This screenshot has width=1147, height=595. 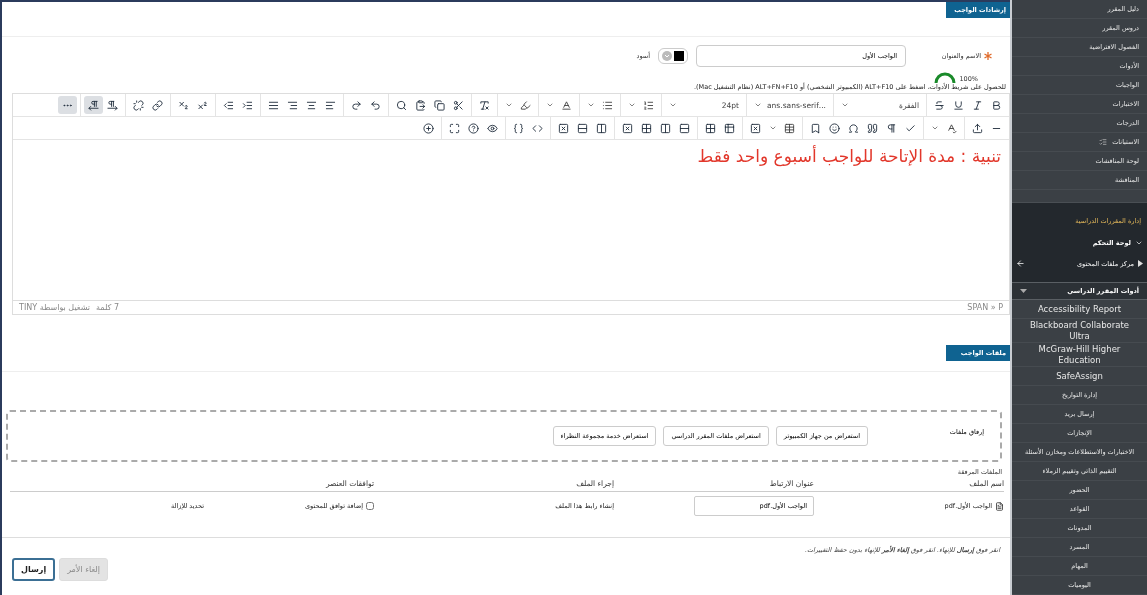 I want to click on sidebar-item: SafeAssign, so click(x=1079, y=376).